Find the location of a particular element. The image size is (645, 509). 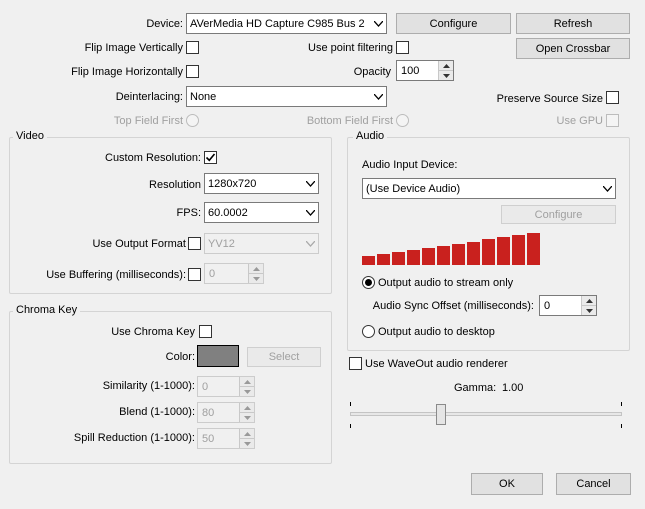

custom-resolution-checkbox is located at coordinates (210, 157).